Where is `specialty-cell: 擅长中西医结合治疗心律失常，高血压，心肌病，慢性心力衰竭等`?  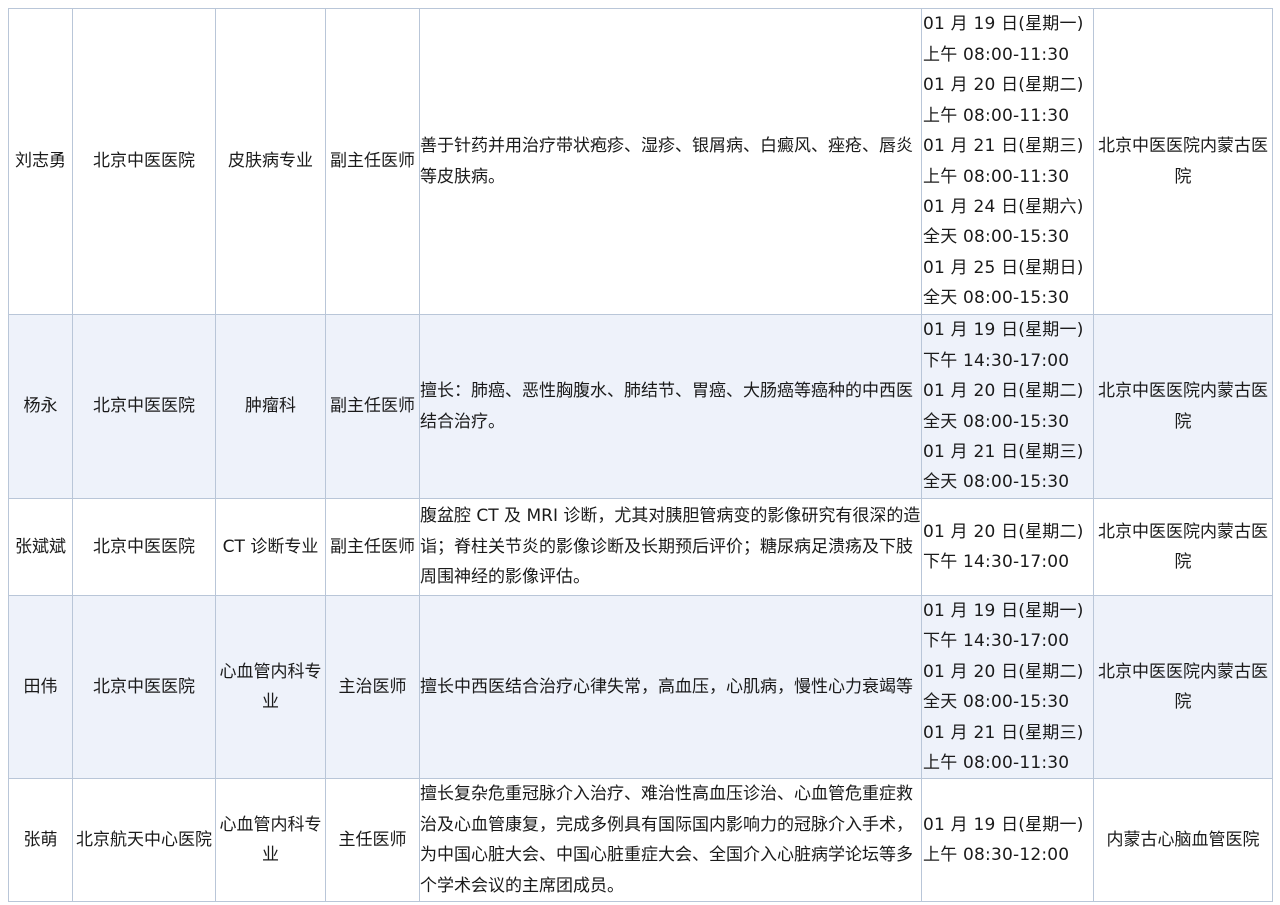
specialty-cell: 擅长中西医结合治疗心律失常，高血压，心肌病，慢性心力衰竭等 is located at coordinates (670, 687).